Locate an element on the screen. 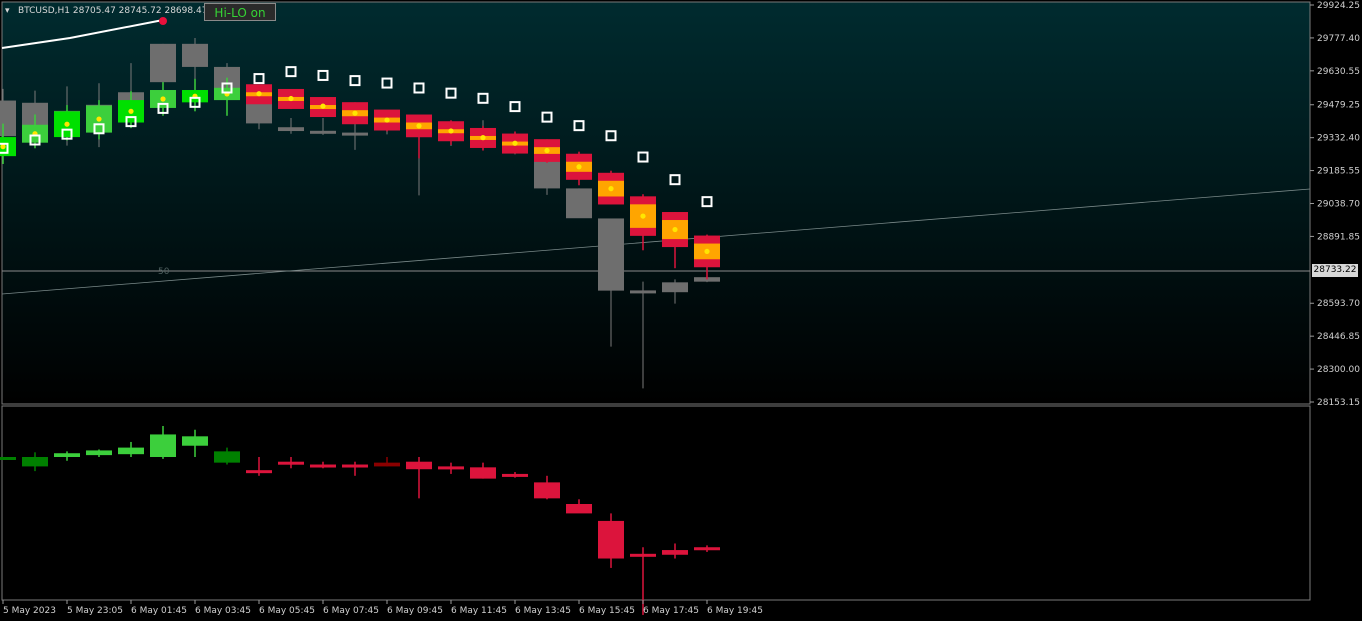  level-label: 50 is located at coordinates (164, 272).